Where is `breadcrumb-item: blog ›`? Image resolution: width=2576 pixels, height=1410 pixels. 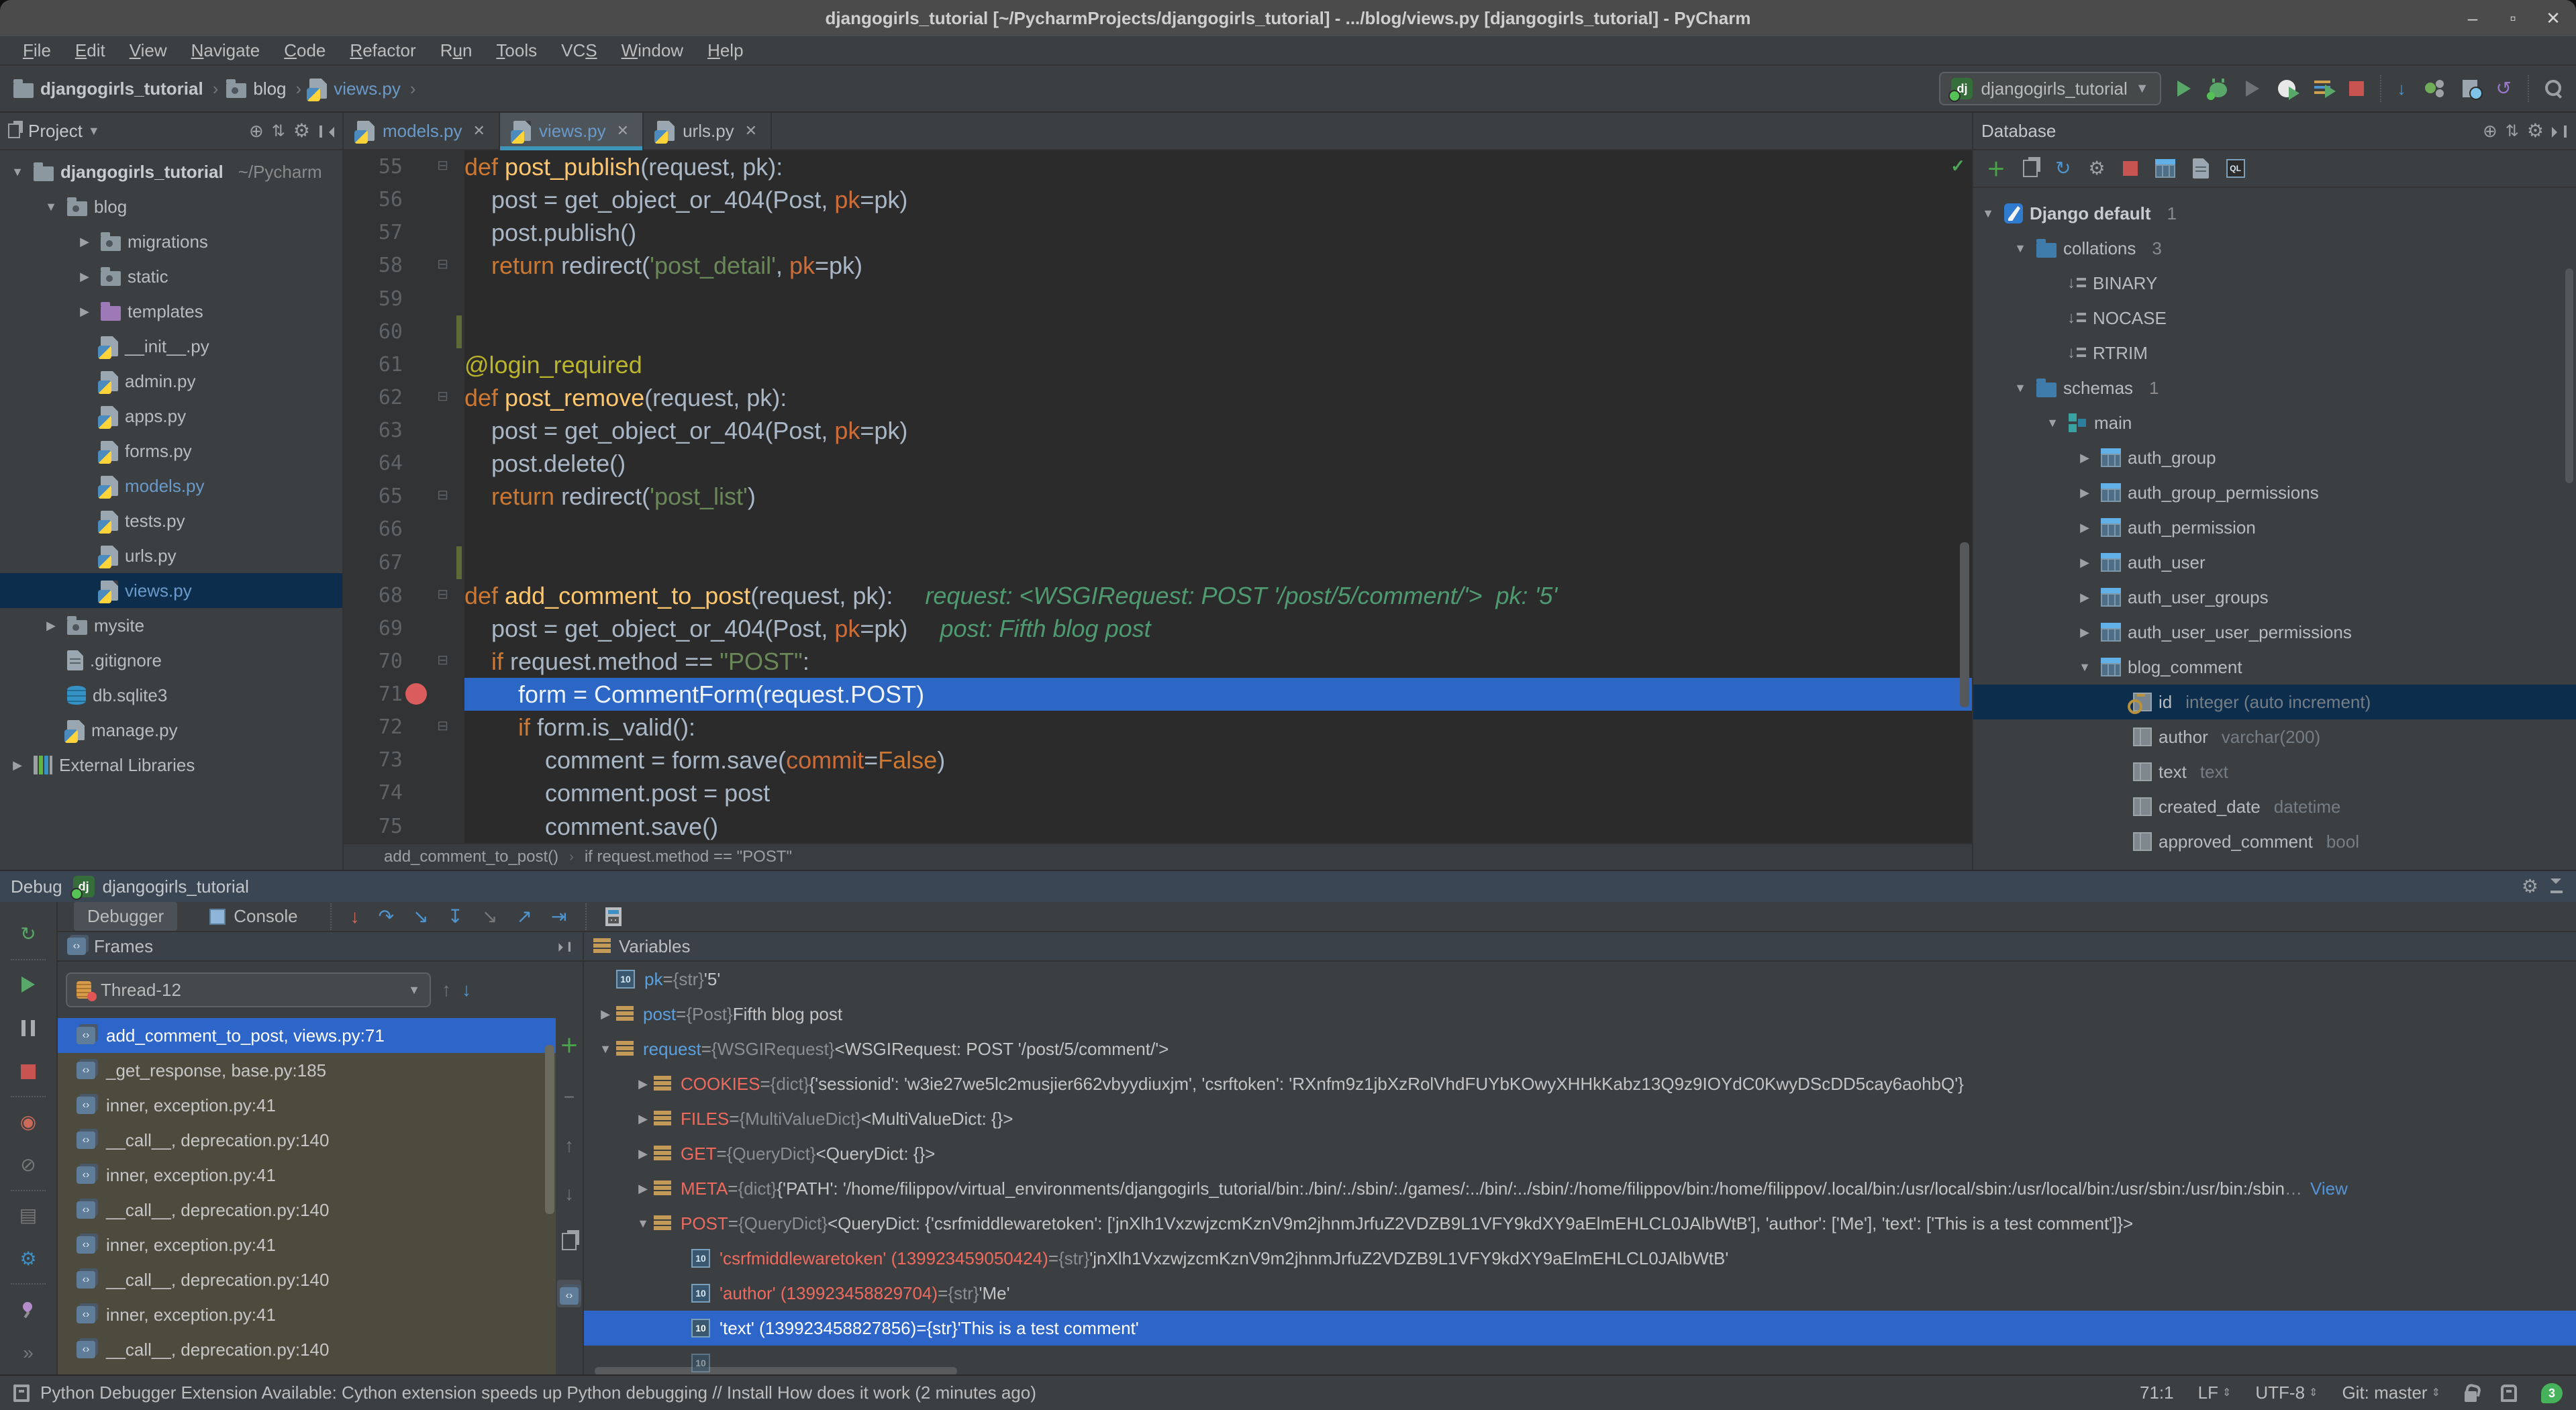
breadcrumb-item: blog › is located at coordinates (265, 89).